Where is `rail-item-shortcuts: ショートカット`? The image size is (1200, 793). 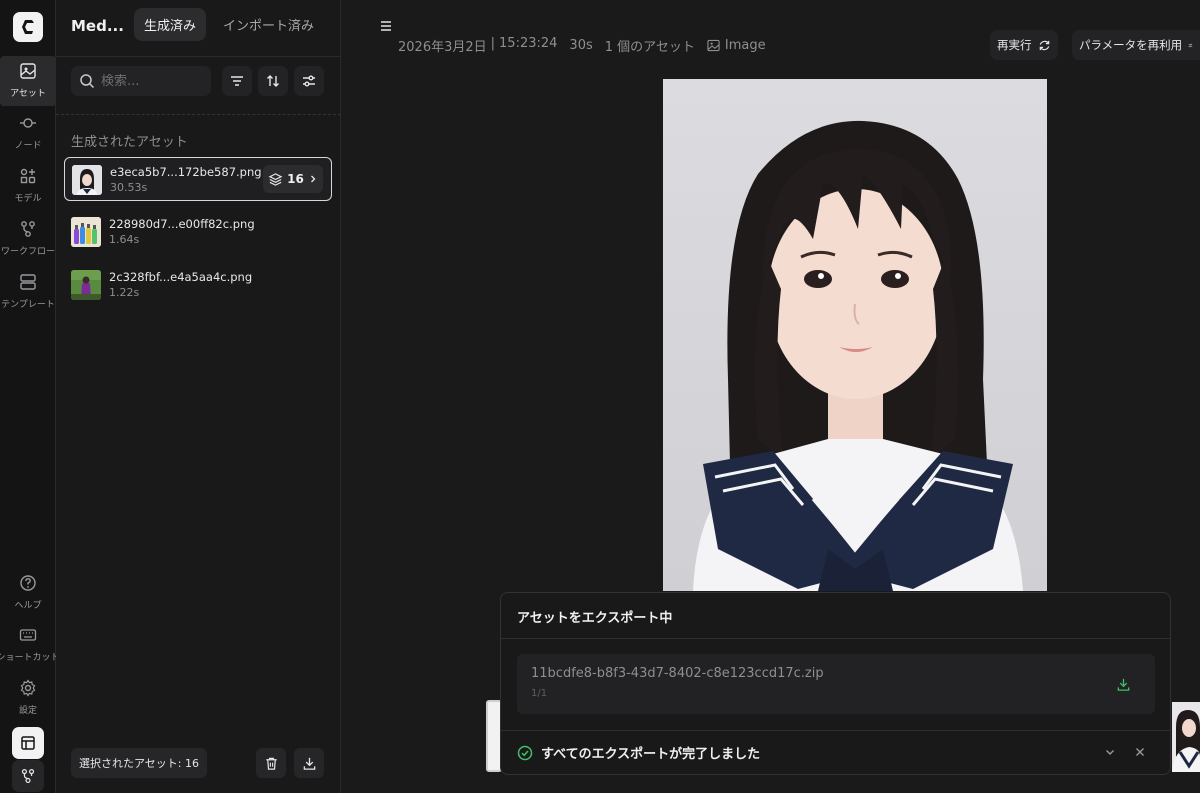 rail-item-shortcuts: ショートカット is located at coordinates (28, 643).